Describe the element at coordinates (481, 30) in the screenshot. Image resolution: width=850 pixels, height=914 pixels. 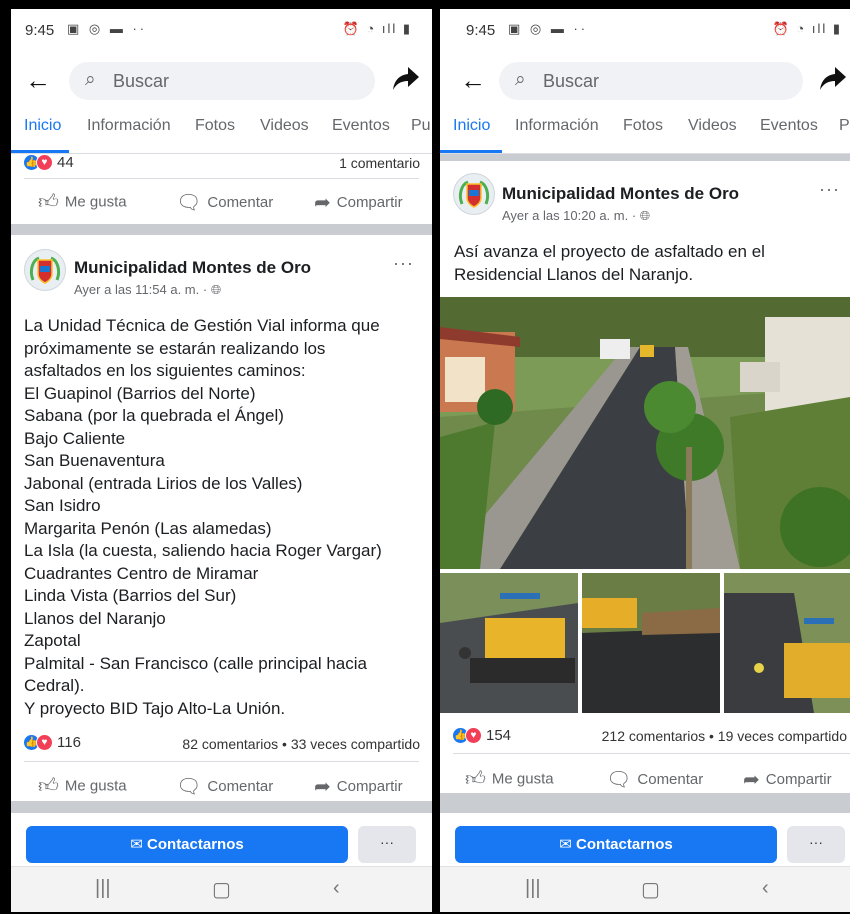
I see `status-time: 9:45` at that location.